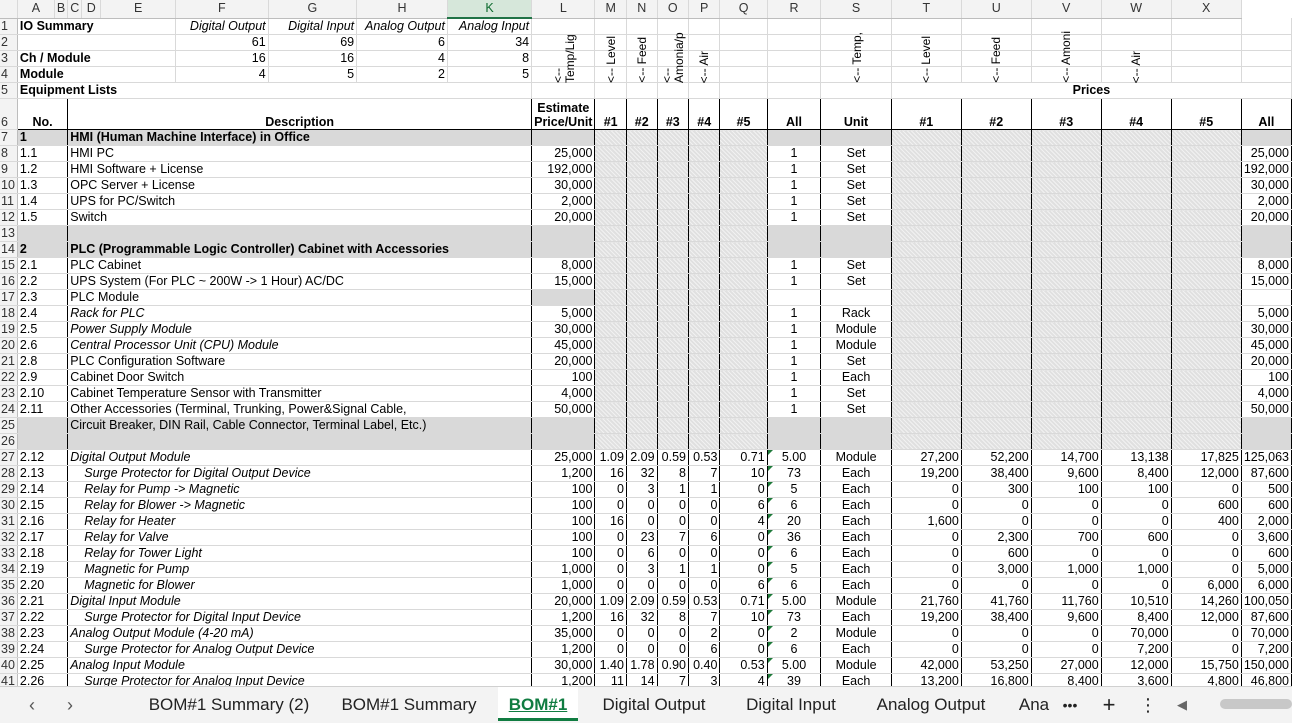  I want to click on price-cell: 1,000, so click(1066, 569).